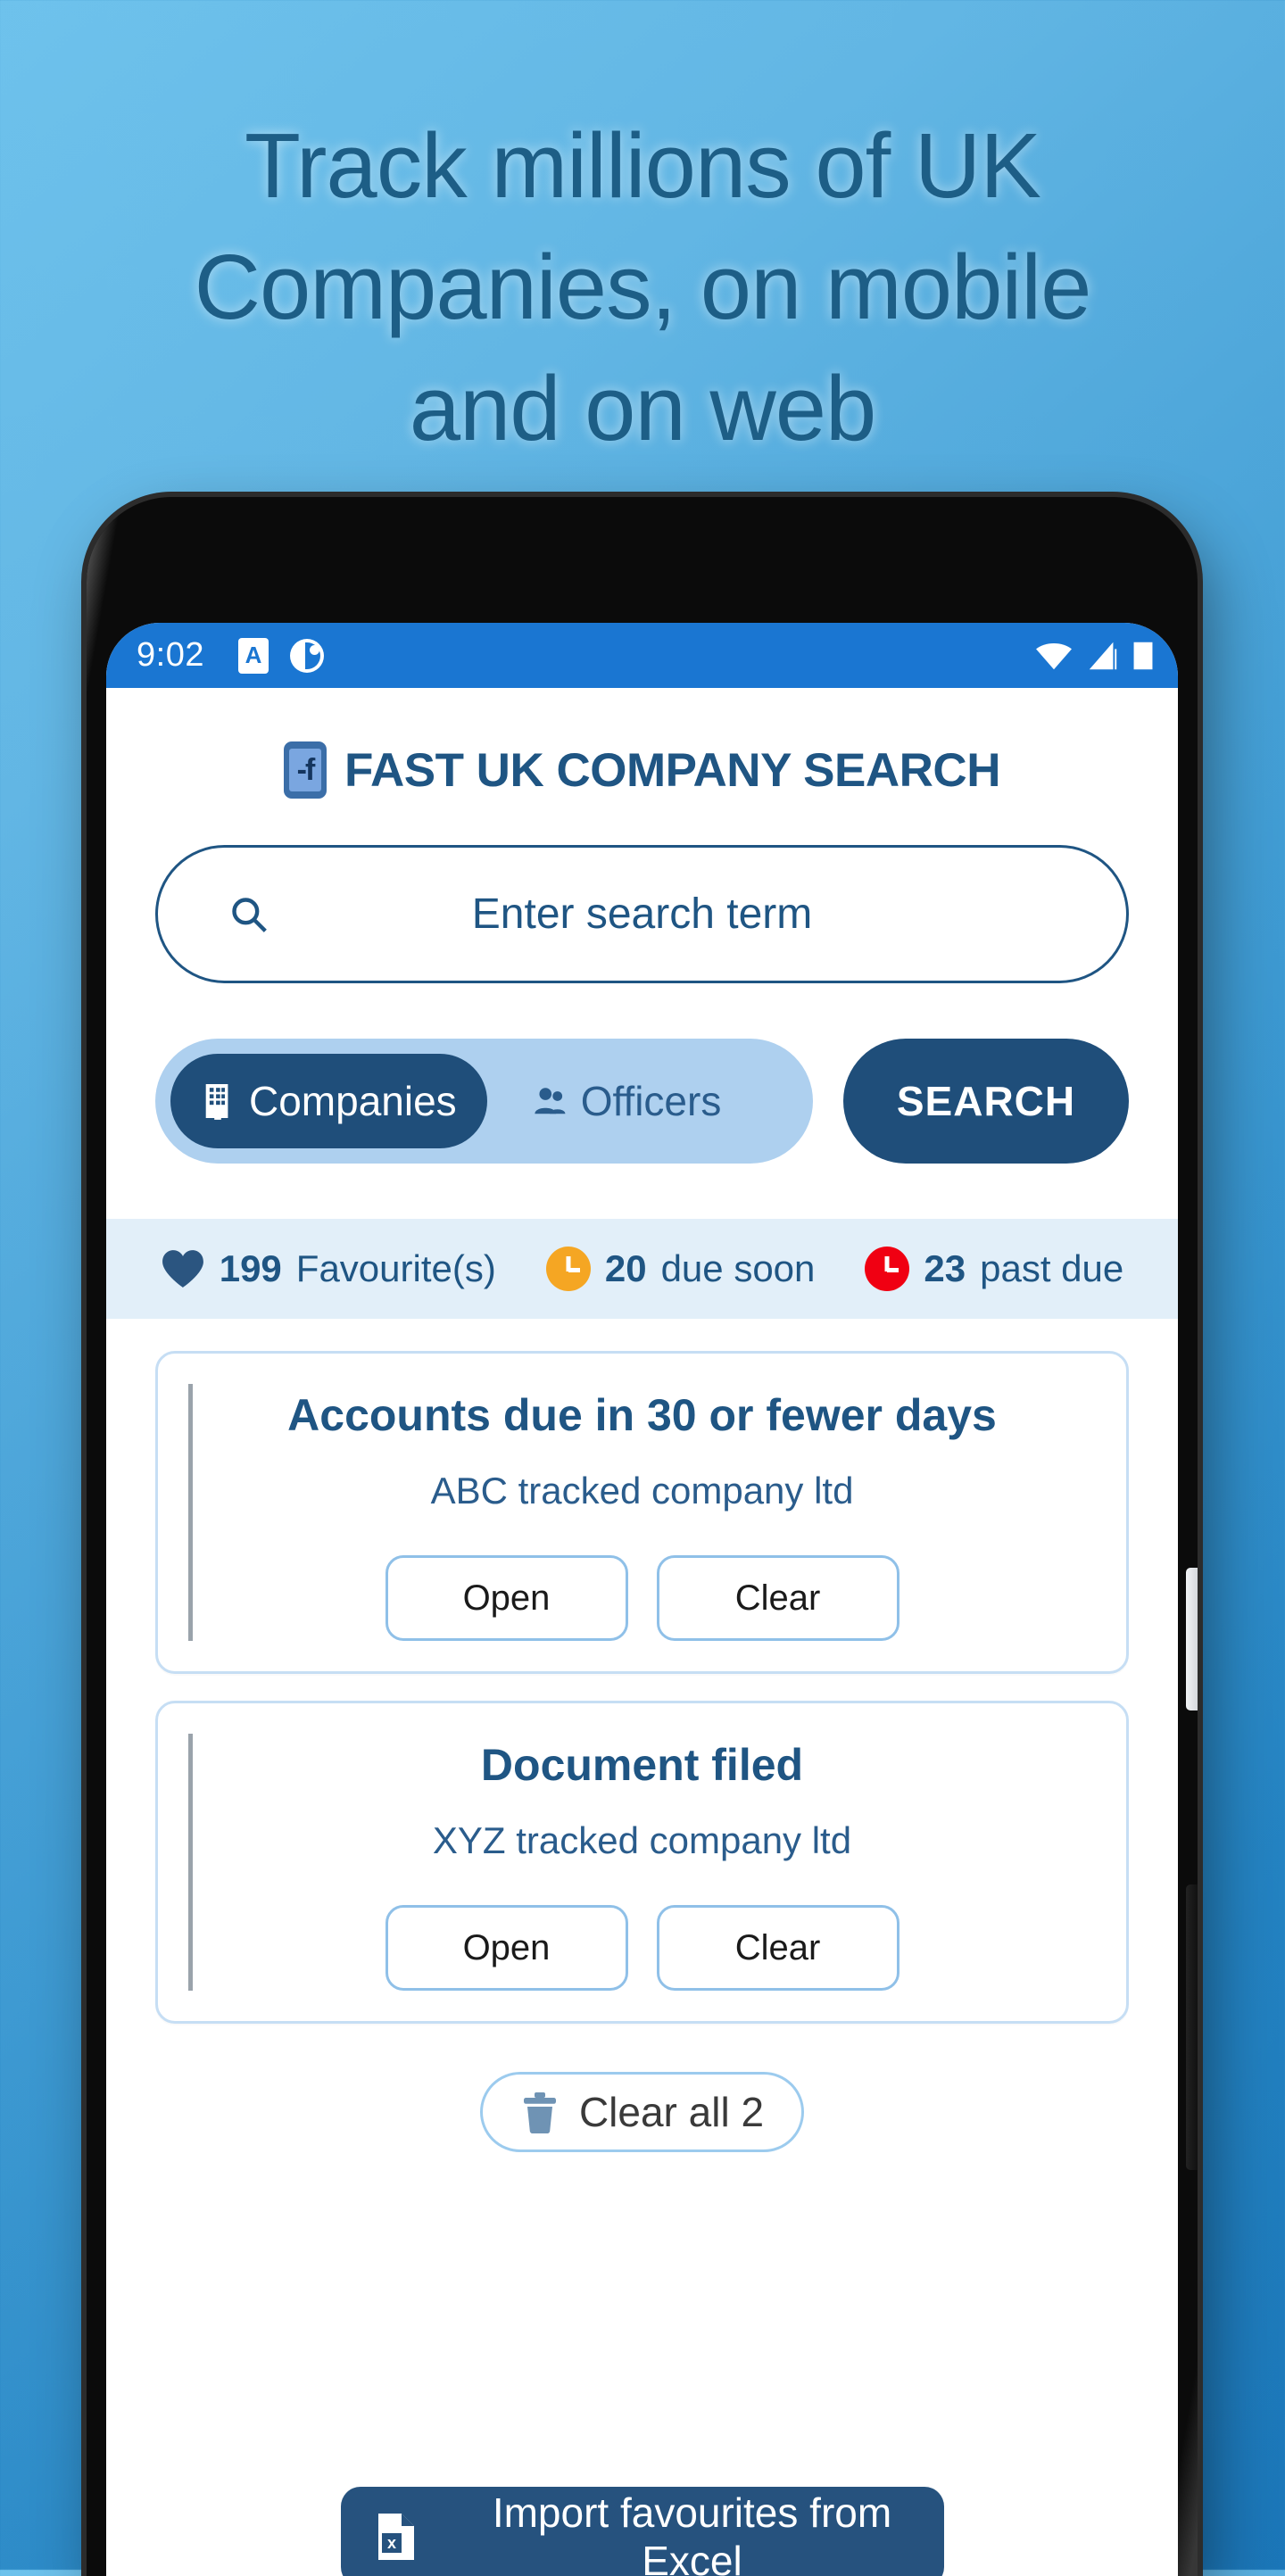  Describe the element at coordinates (281, 655) in the screenshot. I see `status-left-icons: A` at that location.